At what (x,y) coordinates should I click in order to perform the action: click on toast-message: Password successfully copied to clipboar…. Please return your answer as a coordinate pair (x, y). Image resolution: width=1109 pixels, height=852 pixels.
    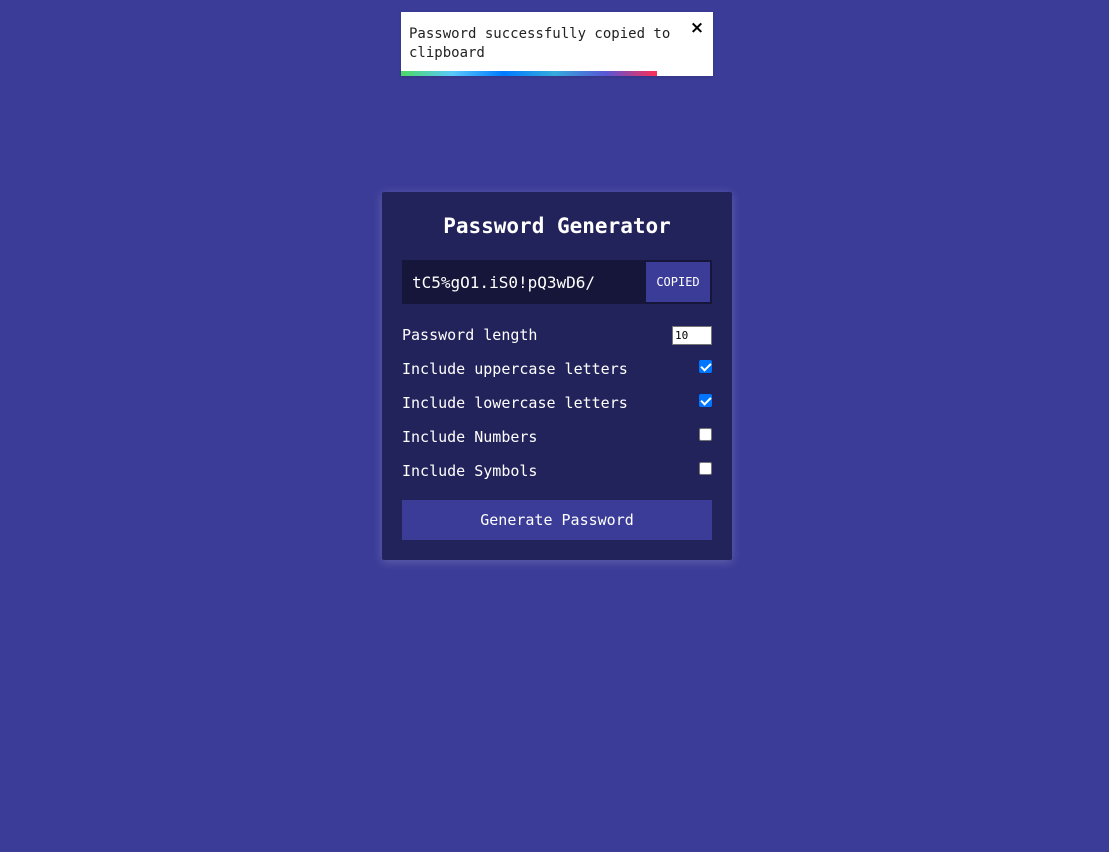
    Looking at the image, I should click on (540, 43).